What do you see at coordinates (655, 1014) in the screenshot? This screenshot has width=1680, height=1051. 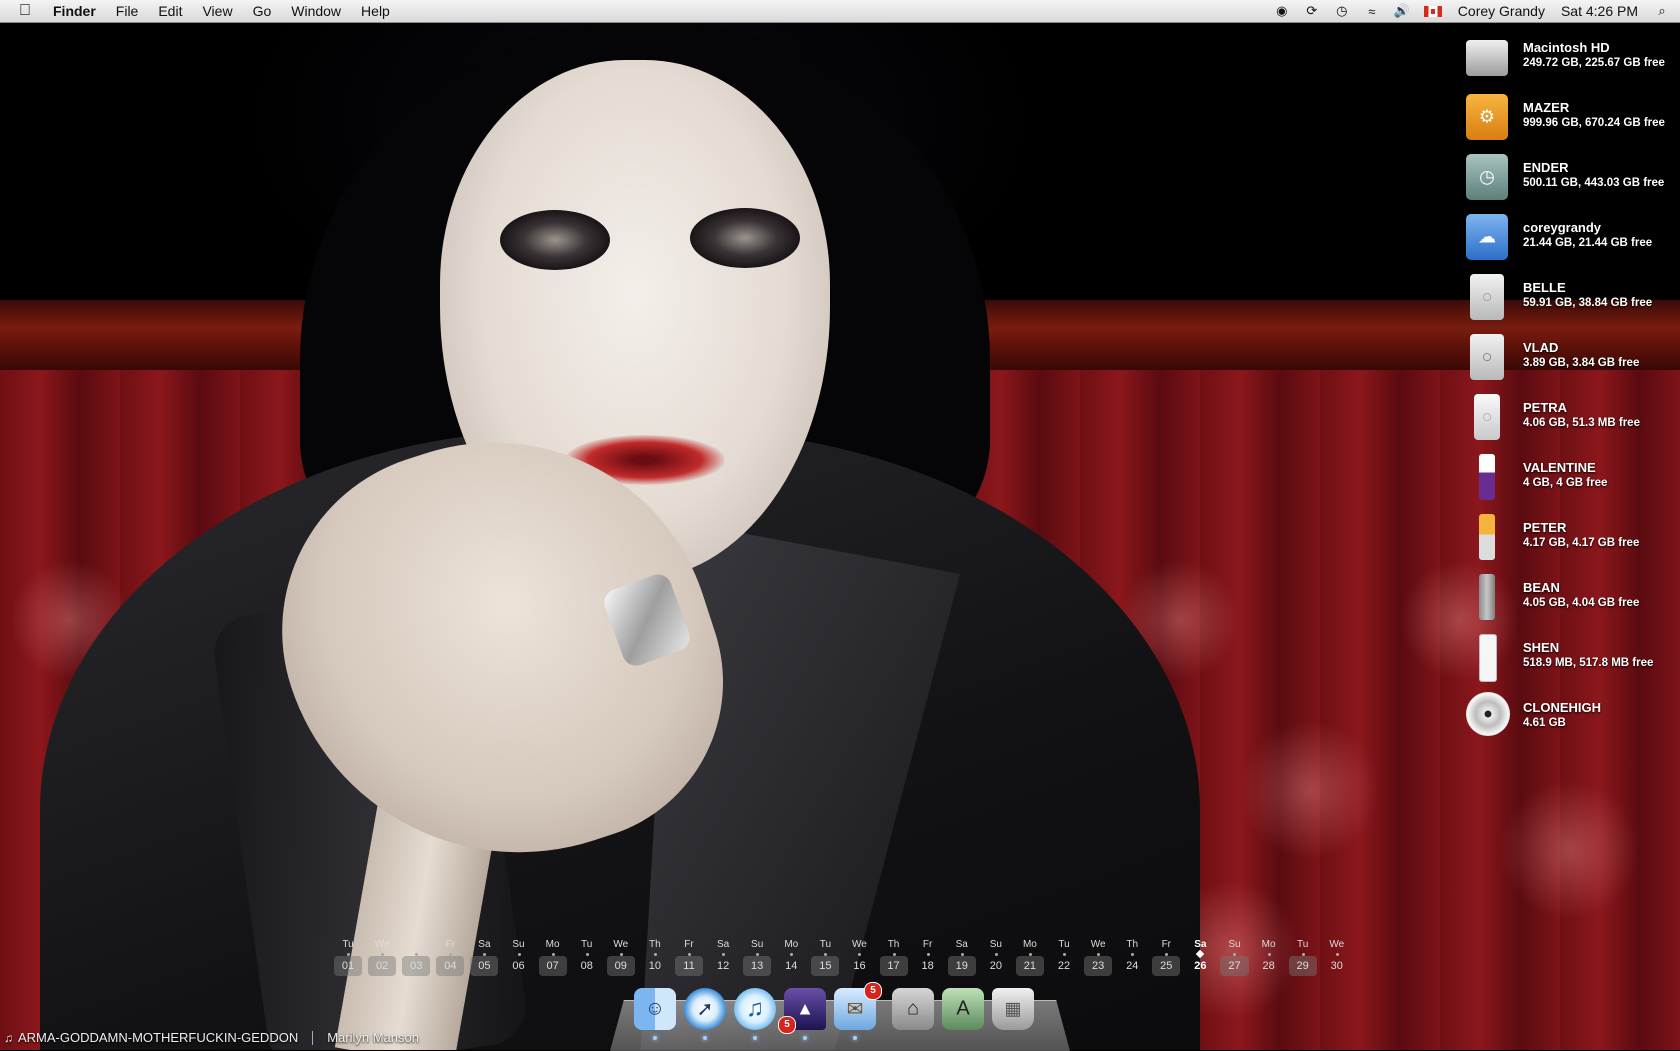 I see `finder-icon: ☺` at bounding box center [655, 1014].